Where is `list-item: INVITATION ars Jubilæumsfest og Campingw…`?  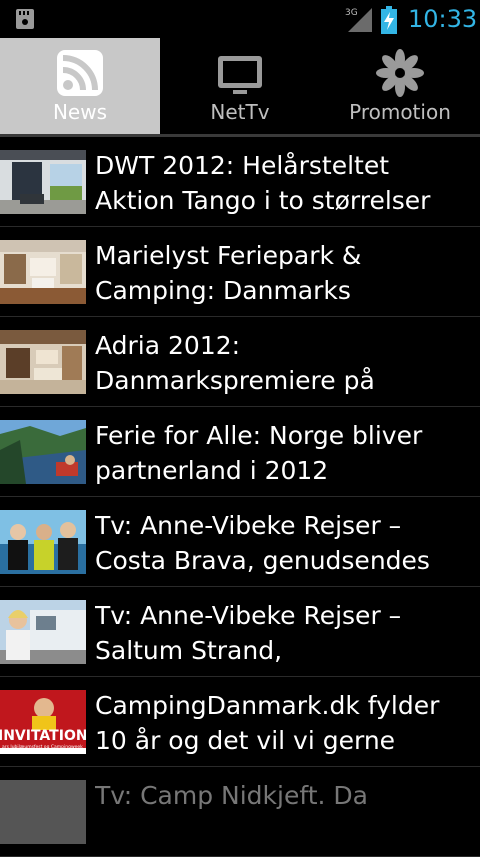
list-item: INVITATION ars Jubilæumsfest og Campingw… is located at coordinates (240, 722).